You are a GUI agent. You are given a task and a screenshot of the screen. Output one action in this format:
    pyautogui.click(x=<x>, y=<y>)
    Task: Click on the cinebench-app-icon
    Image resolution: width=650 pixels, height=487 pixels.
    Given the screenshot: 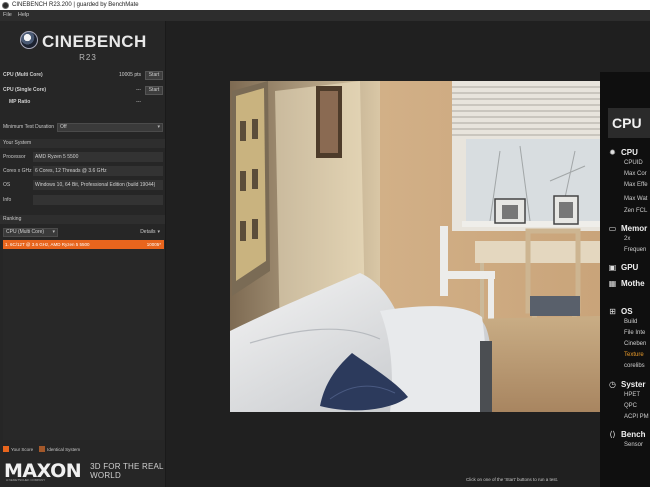 What is the action you would take?
    pyautogui.click(x=5, y=5)
    